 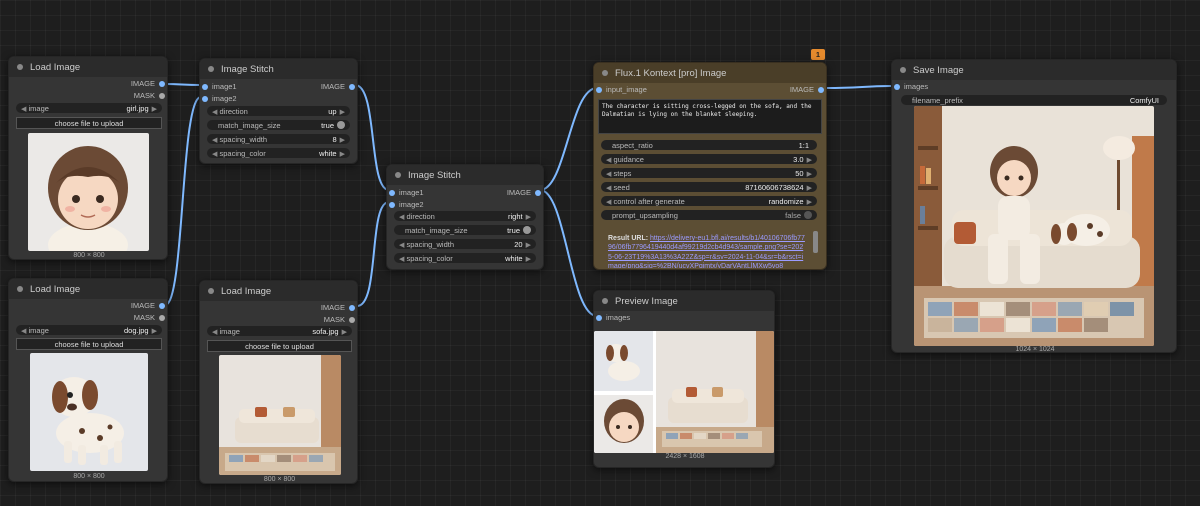 I want to click on input-image: input_image, so click(x=621, y=89).